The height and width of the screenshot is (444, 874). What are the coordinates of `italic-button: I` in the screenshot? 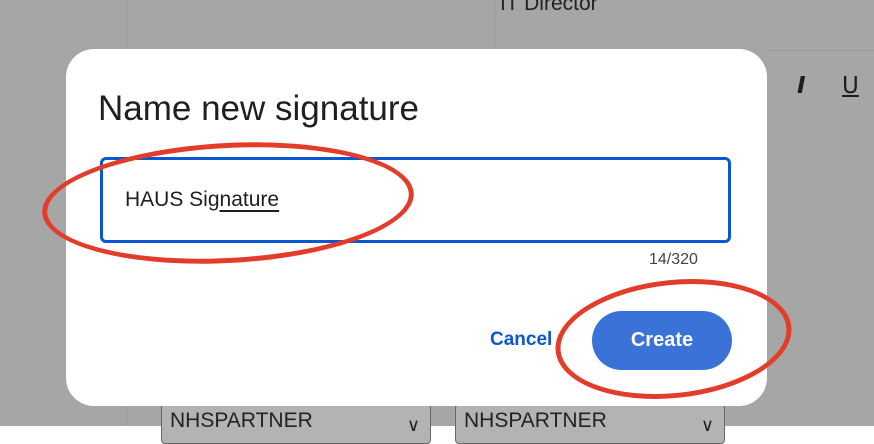 It's located at (801, 86).